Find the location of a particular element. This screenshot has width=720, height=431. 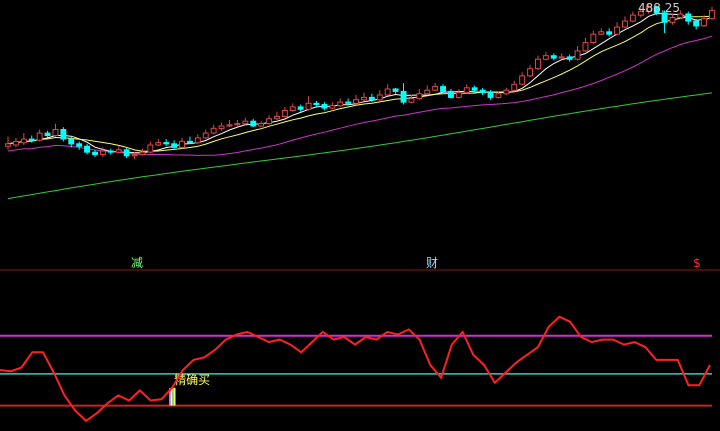

marker-label: 减 is located at coordinates (137, 263).